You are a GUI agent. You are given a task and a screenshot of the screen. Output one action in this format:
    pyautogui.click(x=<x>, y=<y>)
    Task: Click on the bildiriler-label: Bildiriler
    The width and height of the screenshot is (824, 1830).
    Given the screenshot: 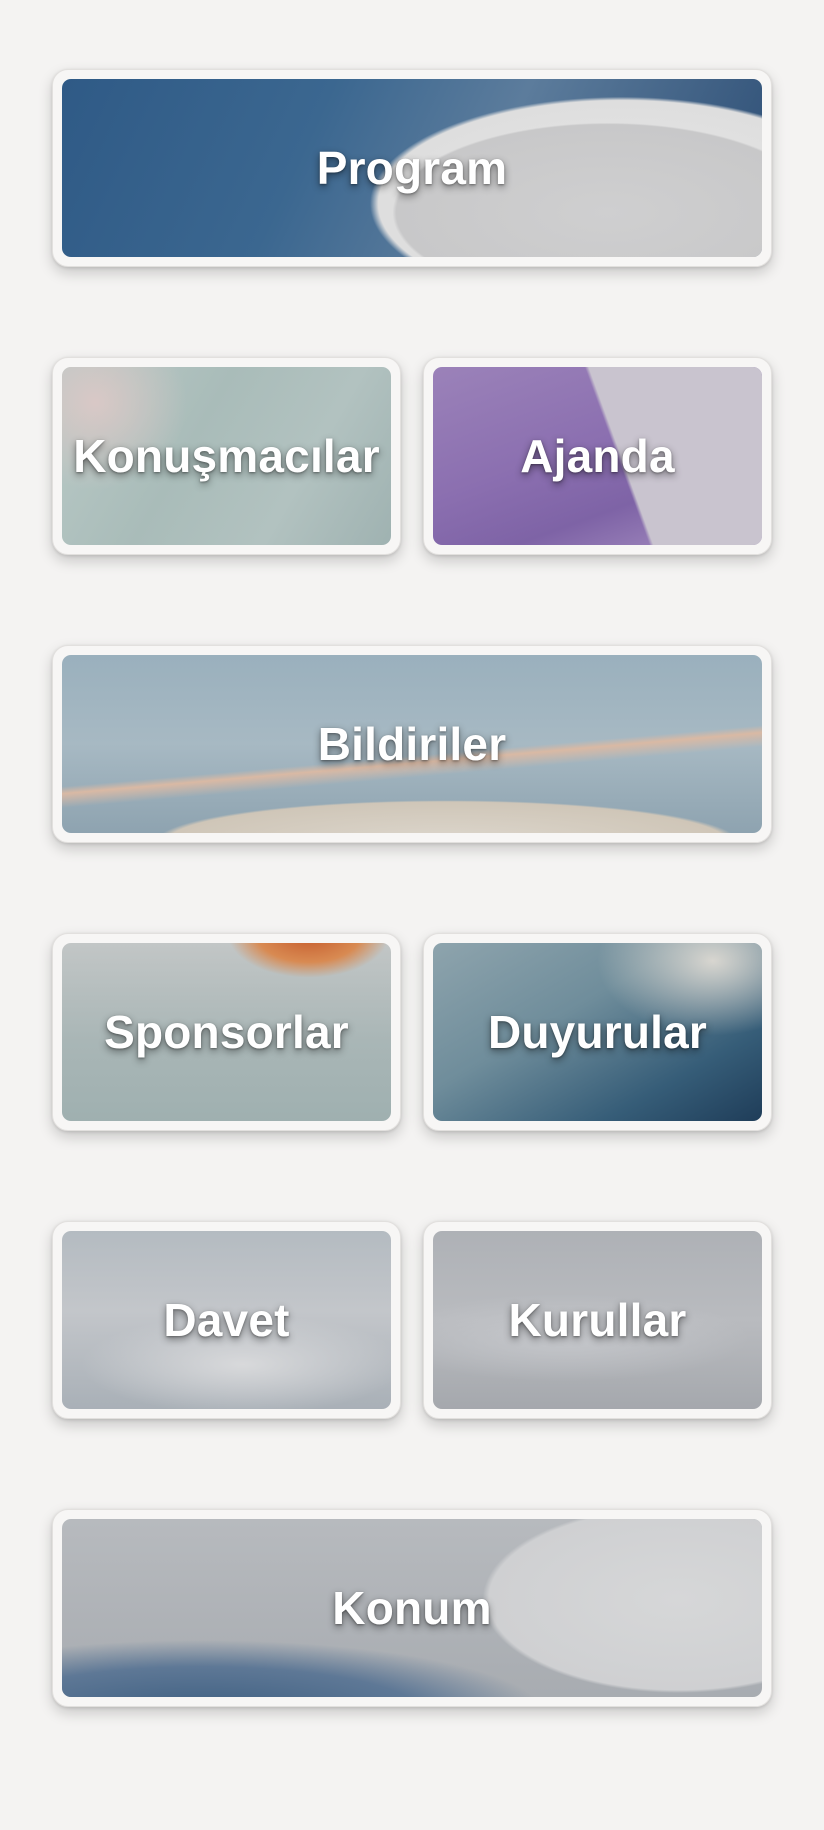 What is the action you would take?
    pyautogui.click(x=412, y=744)
    